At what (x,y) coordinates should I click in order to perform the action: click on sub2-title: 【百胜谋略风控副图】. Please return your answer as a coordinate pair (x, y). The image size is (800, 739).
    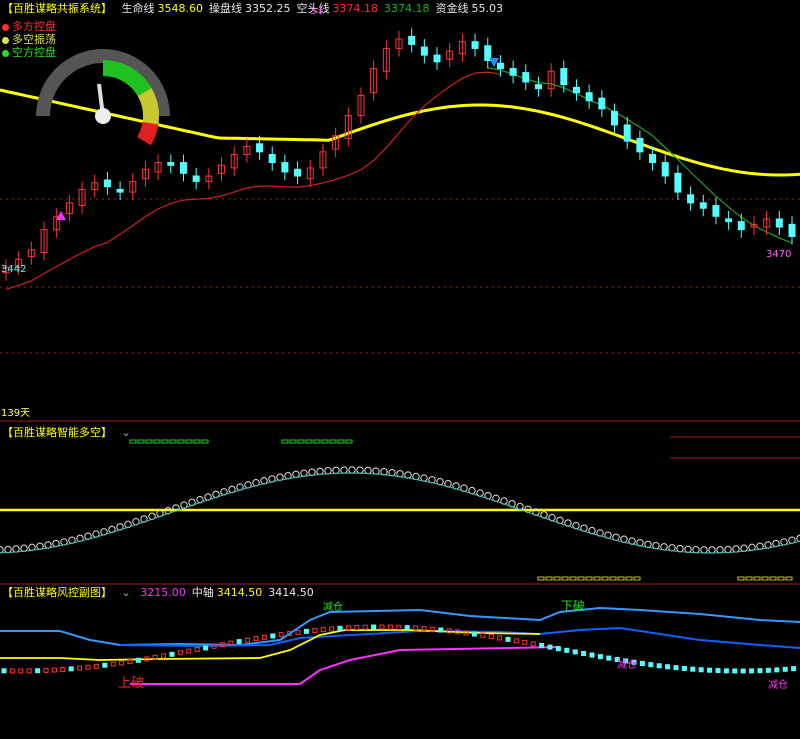
    Looking at the image, I should click on (57, 592).